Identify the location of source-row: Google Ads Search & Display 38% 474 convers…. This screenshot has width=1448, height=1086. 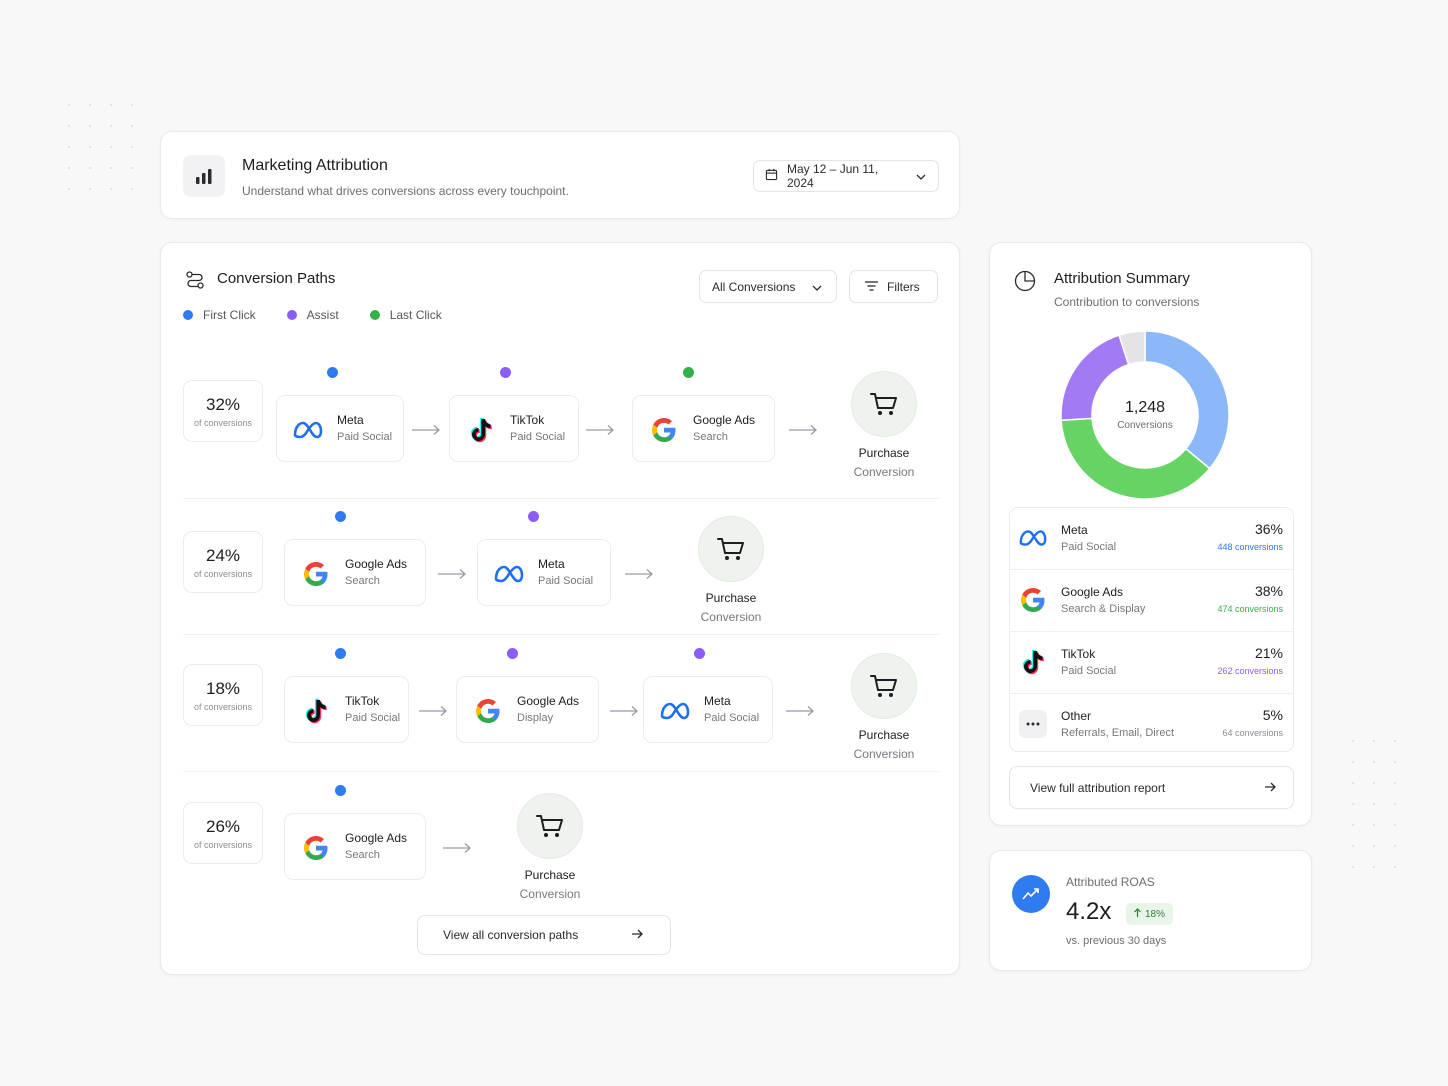
(1151, 601).